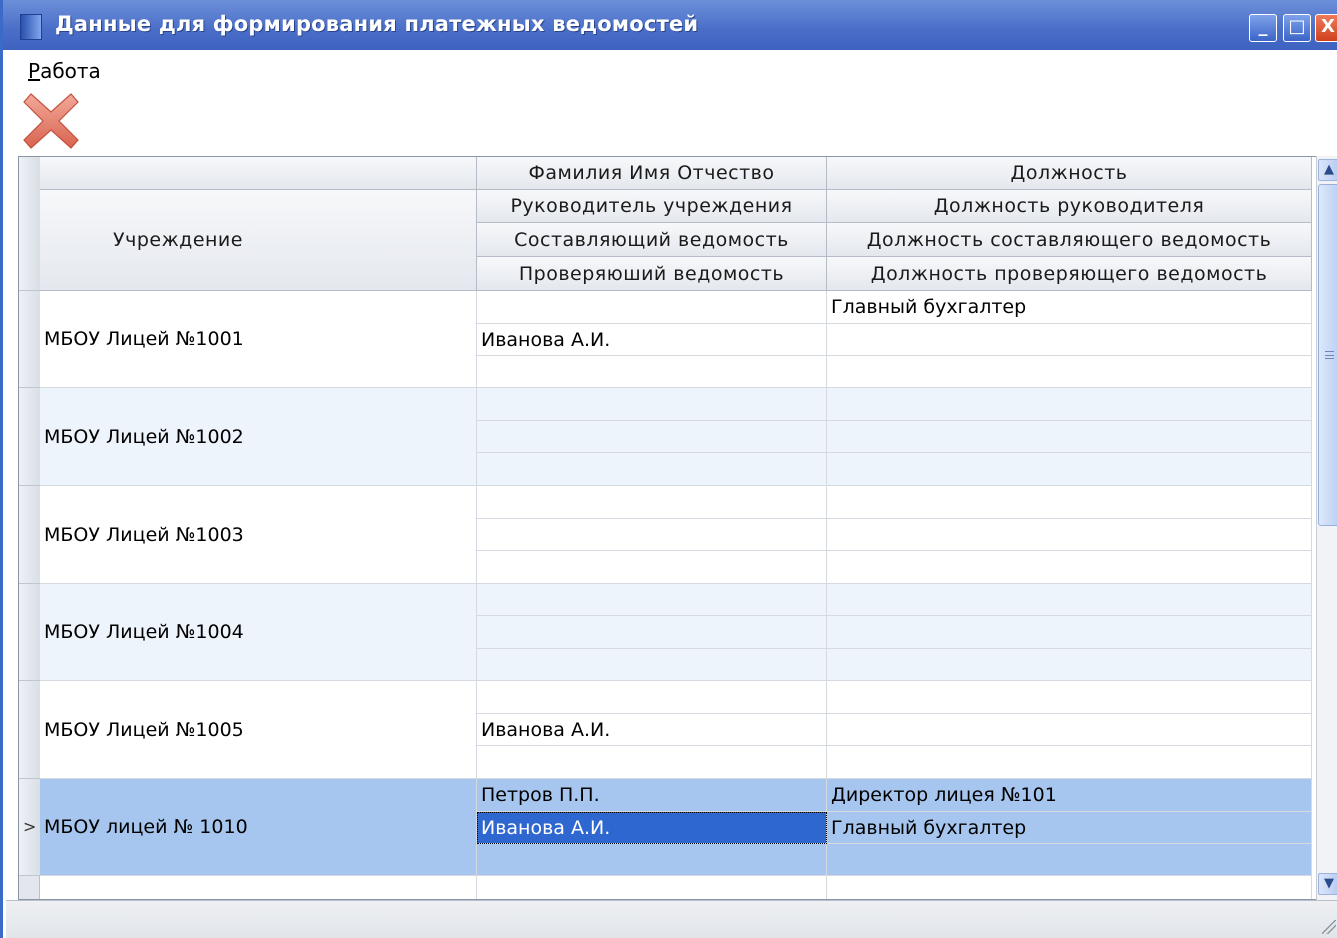 The width and height of the screenshot is (1337, 938). What do you see at coordinates (1297, 28) in the screenshot?
I see `maximize-button: □` at bounding box center [1297, 28].